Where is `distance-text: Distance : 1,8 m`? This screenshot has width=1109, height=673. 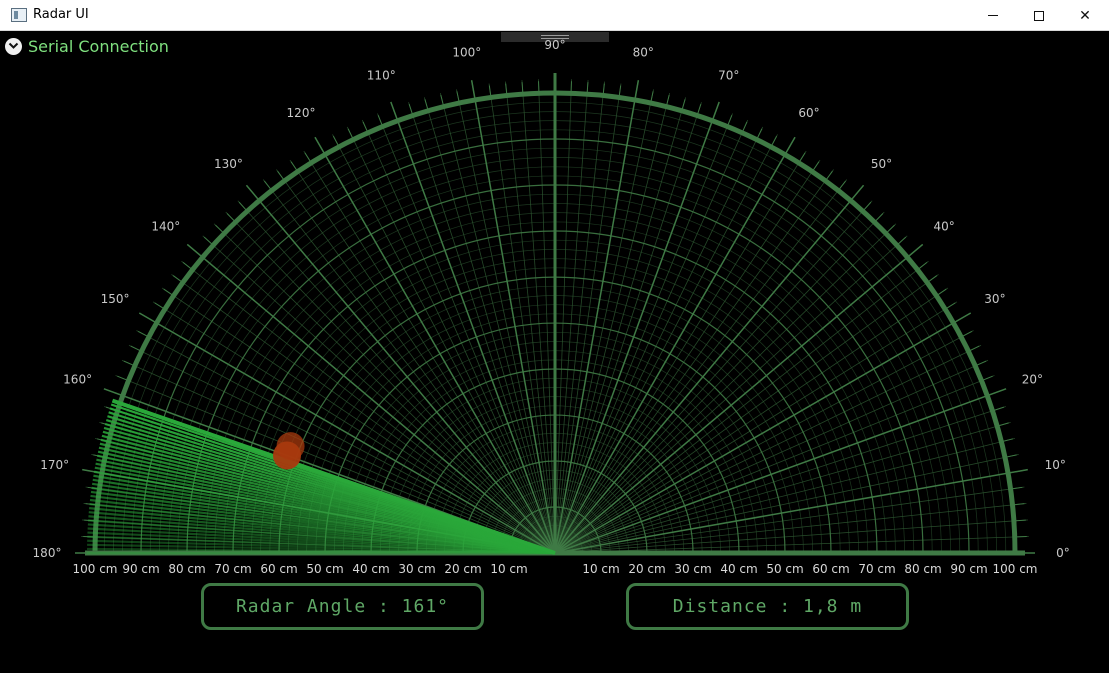
distance-text: Distance : 1,8 m is located at coordinates (767, 606).